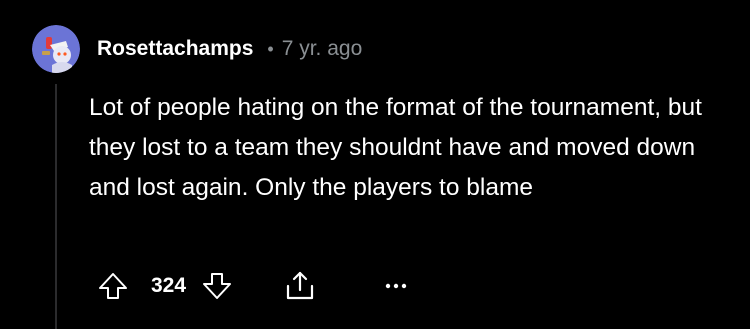  What do you see at coordinates (169, 285) in the screenshot?
I see `vote-count: 324` at bounding box center [169, 285].